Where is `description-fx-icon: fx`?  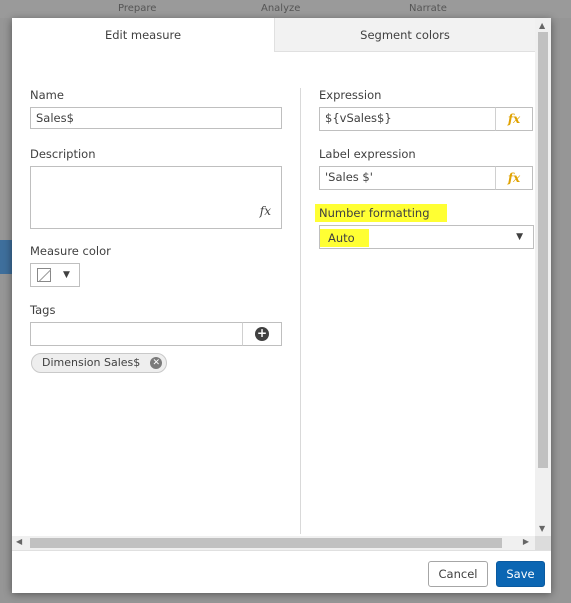
description-fx-icon: fx is located at coordinates (265, 211).